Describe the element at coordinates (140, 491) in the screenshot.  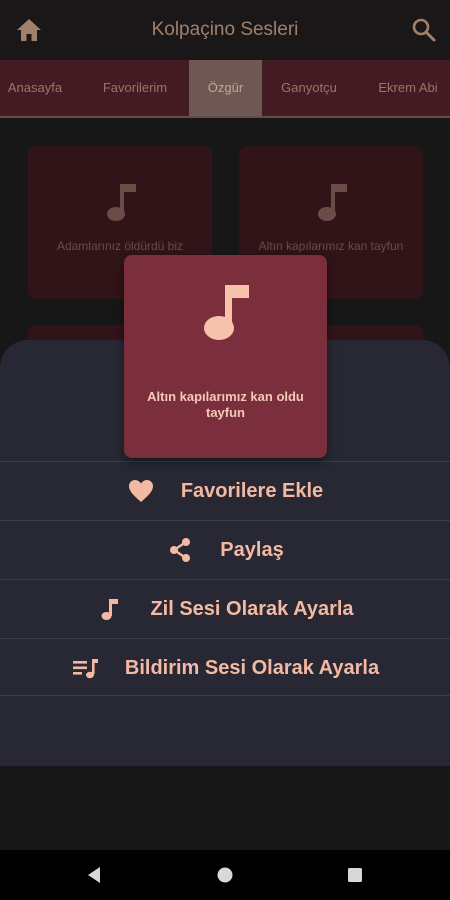
I see `heart-icon` at that location.